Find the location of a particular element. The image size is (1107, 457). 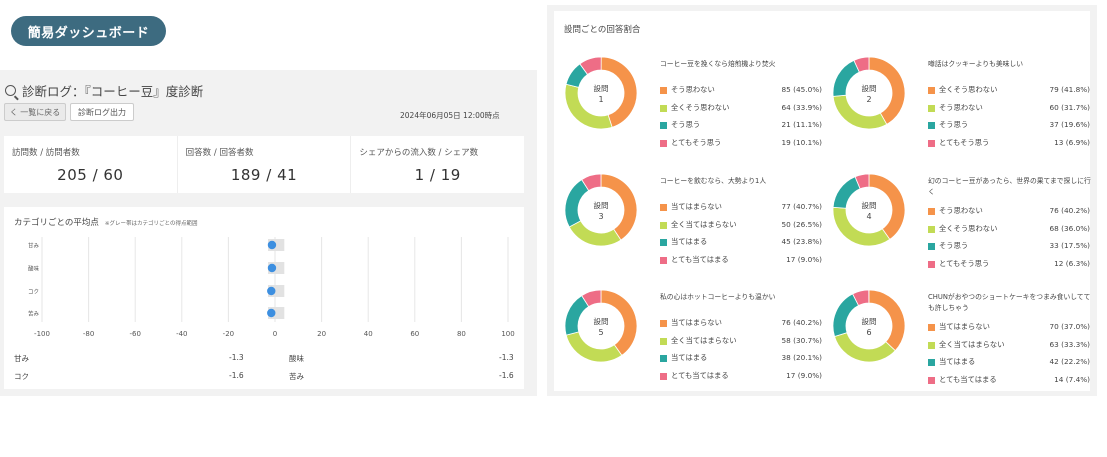

legend-item: 全く当てはまらない 58 (30.7%) is located at coordinates (741, 345).